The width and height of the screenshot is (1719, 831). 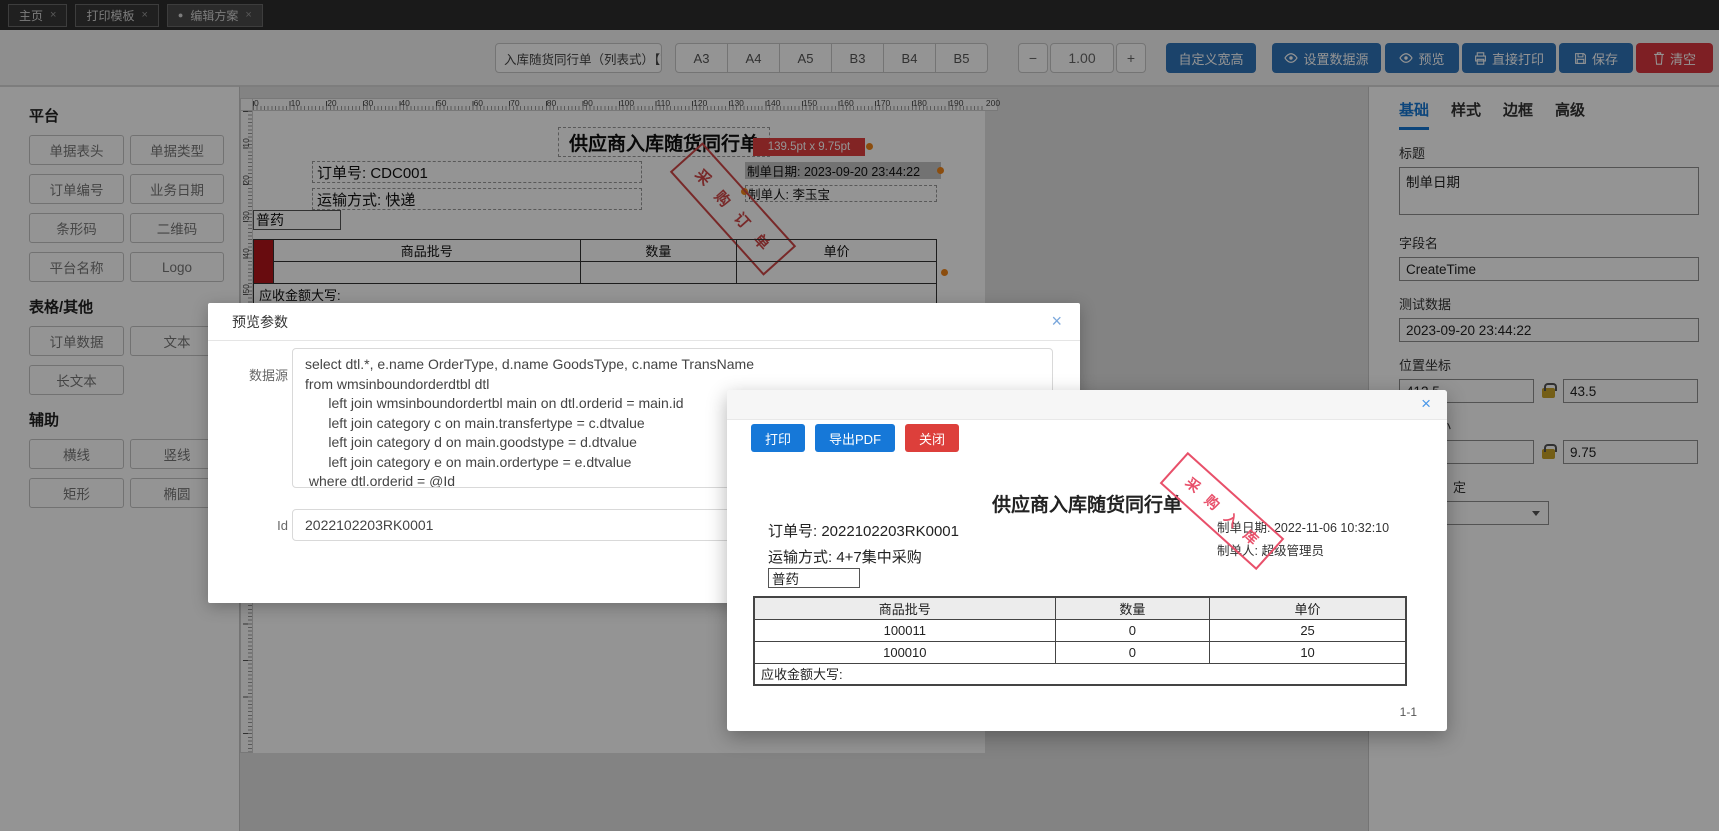 What do you see at coordinates (1086, 505) in the screenshot?
I see `preview-doc-title: 供应商入库随货同行单` at bounding box center [1086, 505].